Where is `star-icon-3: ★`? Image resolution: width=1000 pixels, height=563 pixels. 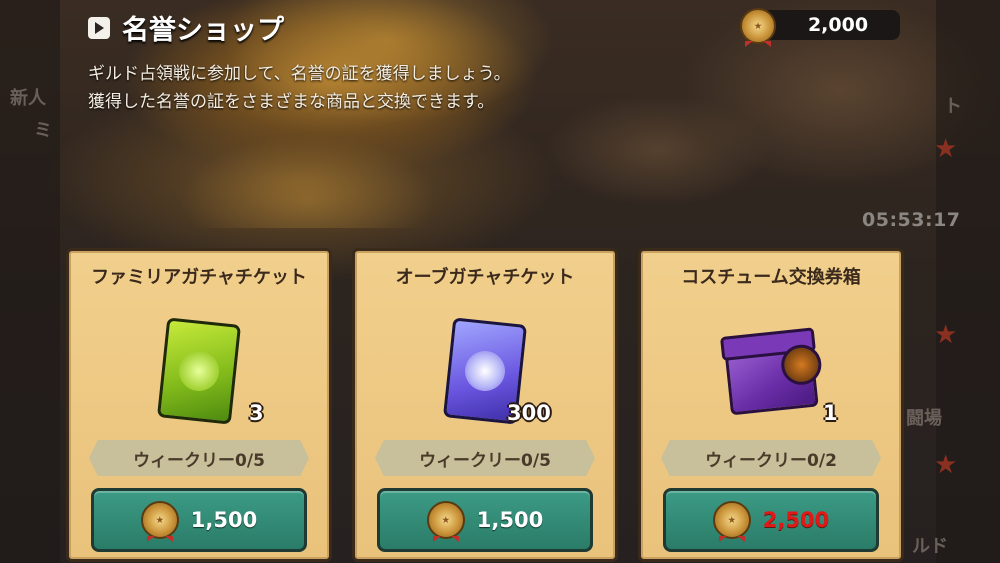 star-icon-3: ★ is located at coordinates (946, 465).